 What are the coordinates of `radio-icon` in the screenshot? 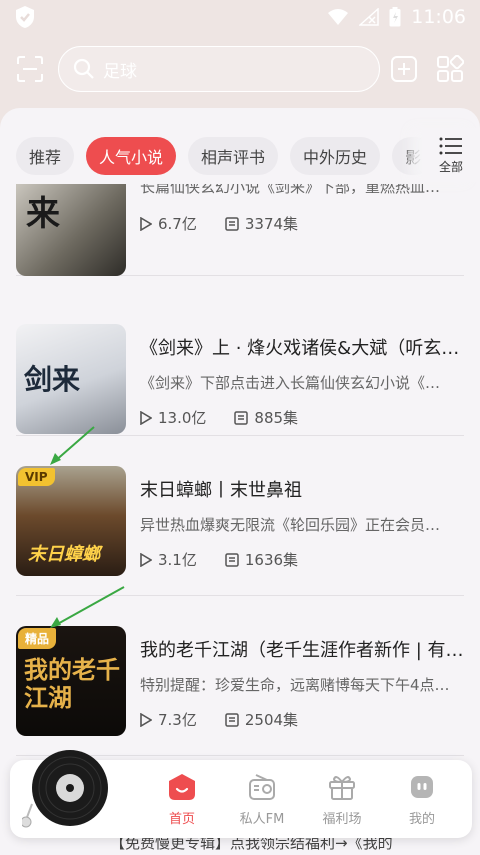 It's located at (262, 787).